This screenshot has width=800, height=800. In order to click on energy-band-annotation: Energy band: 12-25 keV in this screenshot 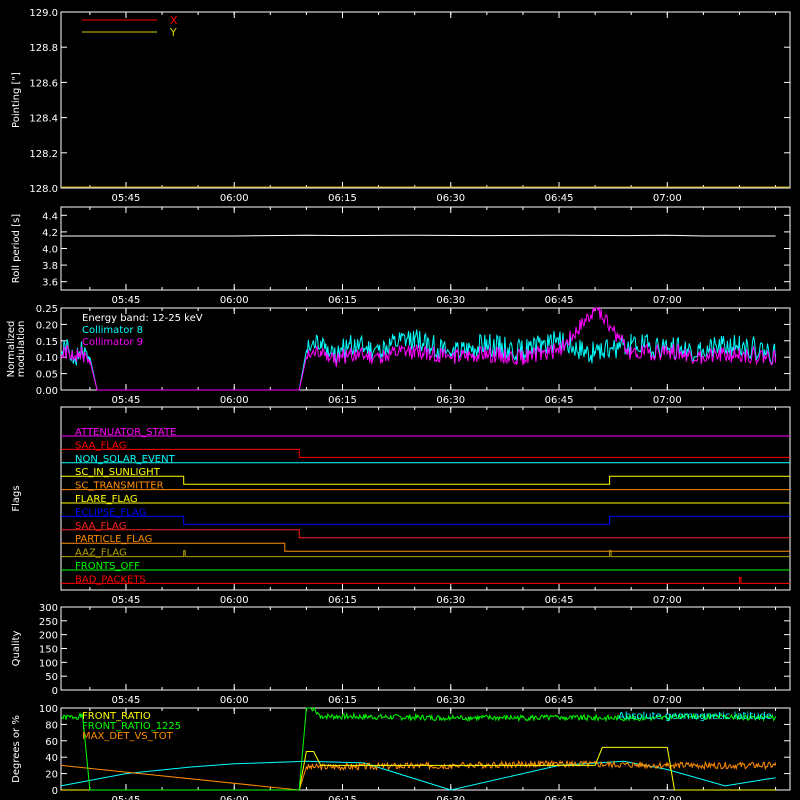, I will do `click(142, 318)`.